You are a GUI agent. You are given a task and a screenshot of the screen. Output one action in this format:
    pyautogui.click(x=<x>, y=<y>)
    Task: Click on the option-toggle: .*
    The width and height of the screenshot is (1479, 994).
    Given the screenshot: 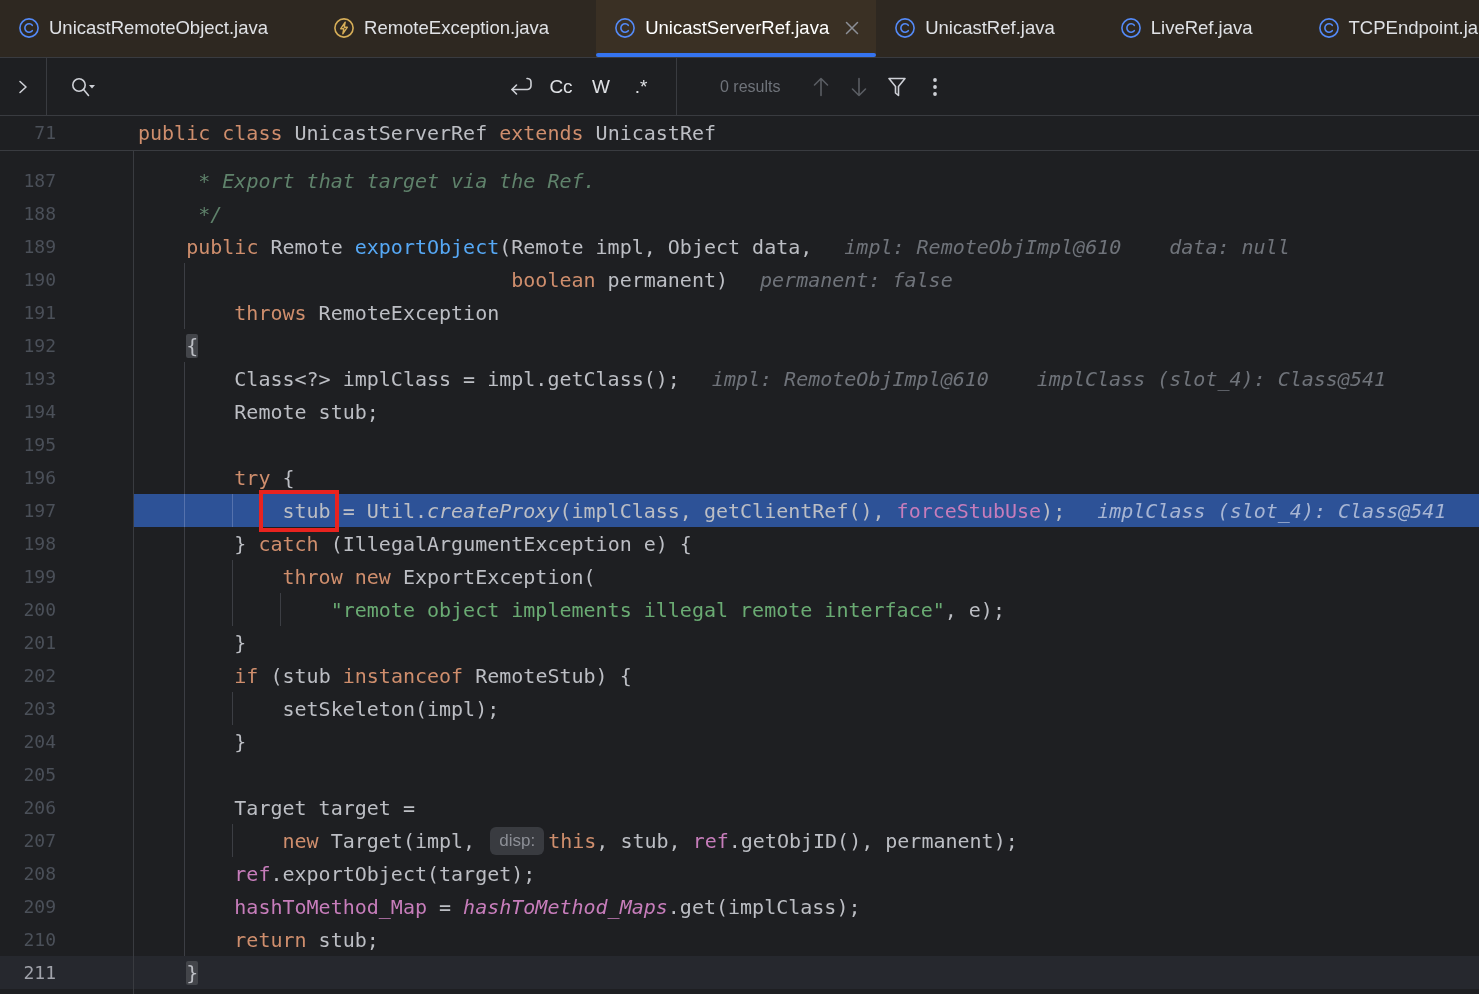 What is the action you would take?
    pyautogui.click(x=641, y=86)
    